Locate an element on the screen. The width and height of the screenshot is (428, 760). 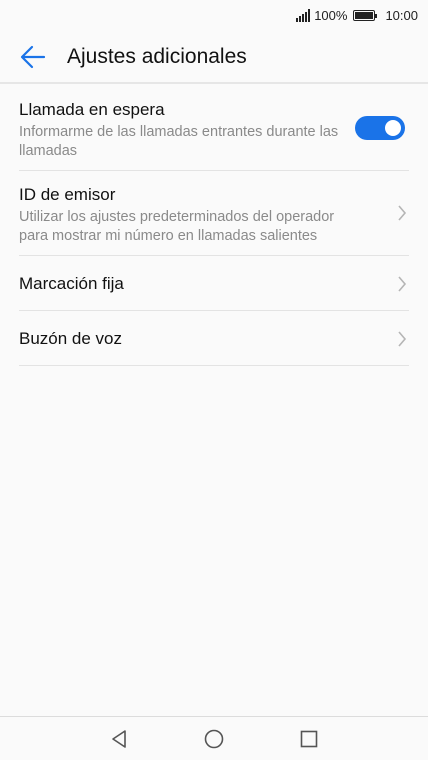
toggle-knob is located at coordinates (393, 128).